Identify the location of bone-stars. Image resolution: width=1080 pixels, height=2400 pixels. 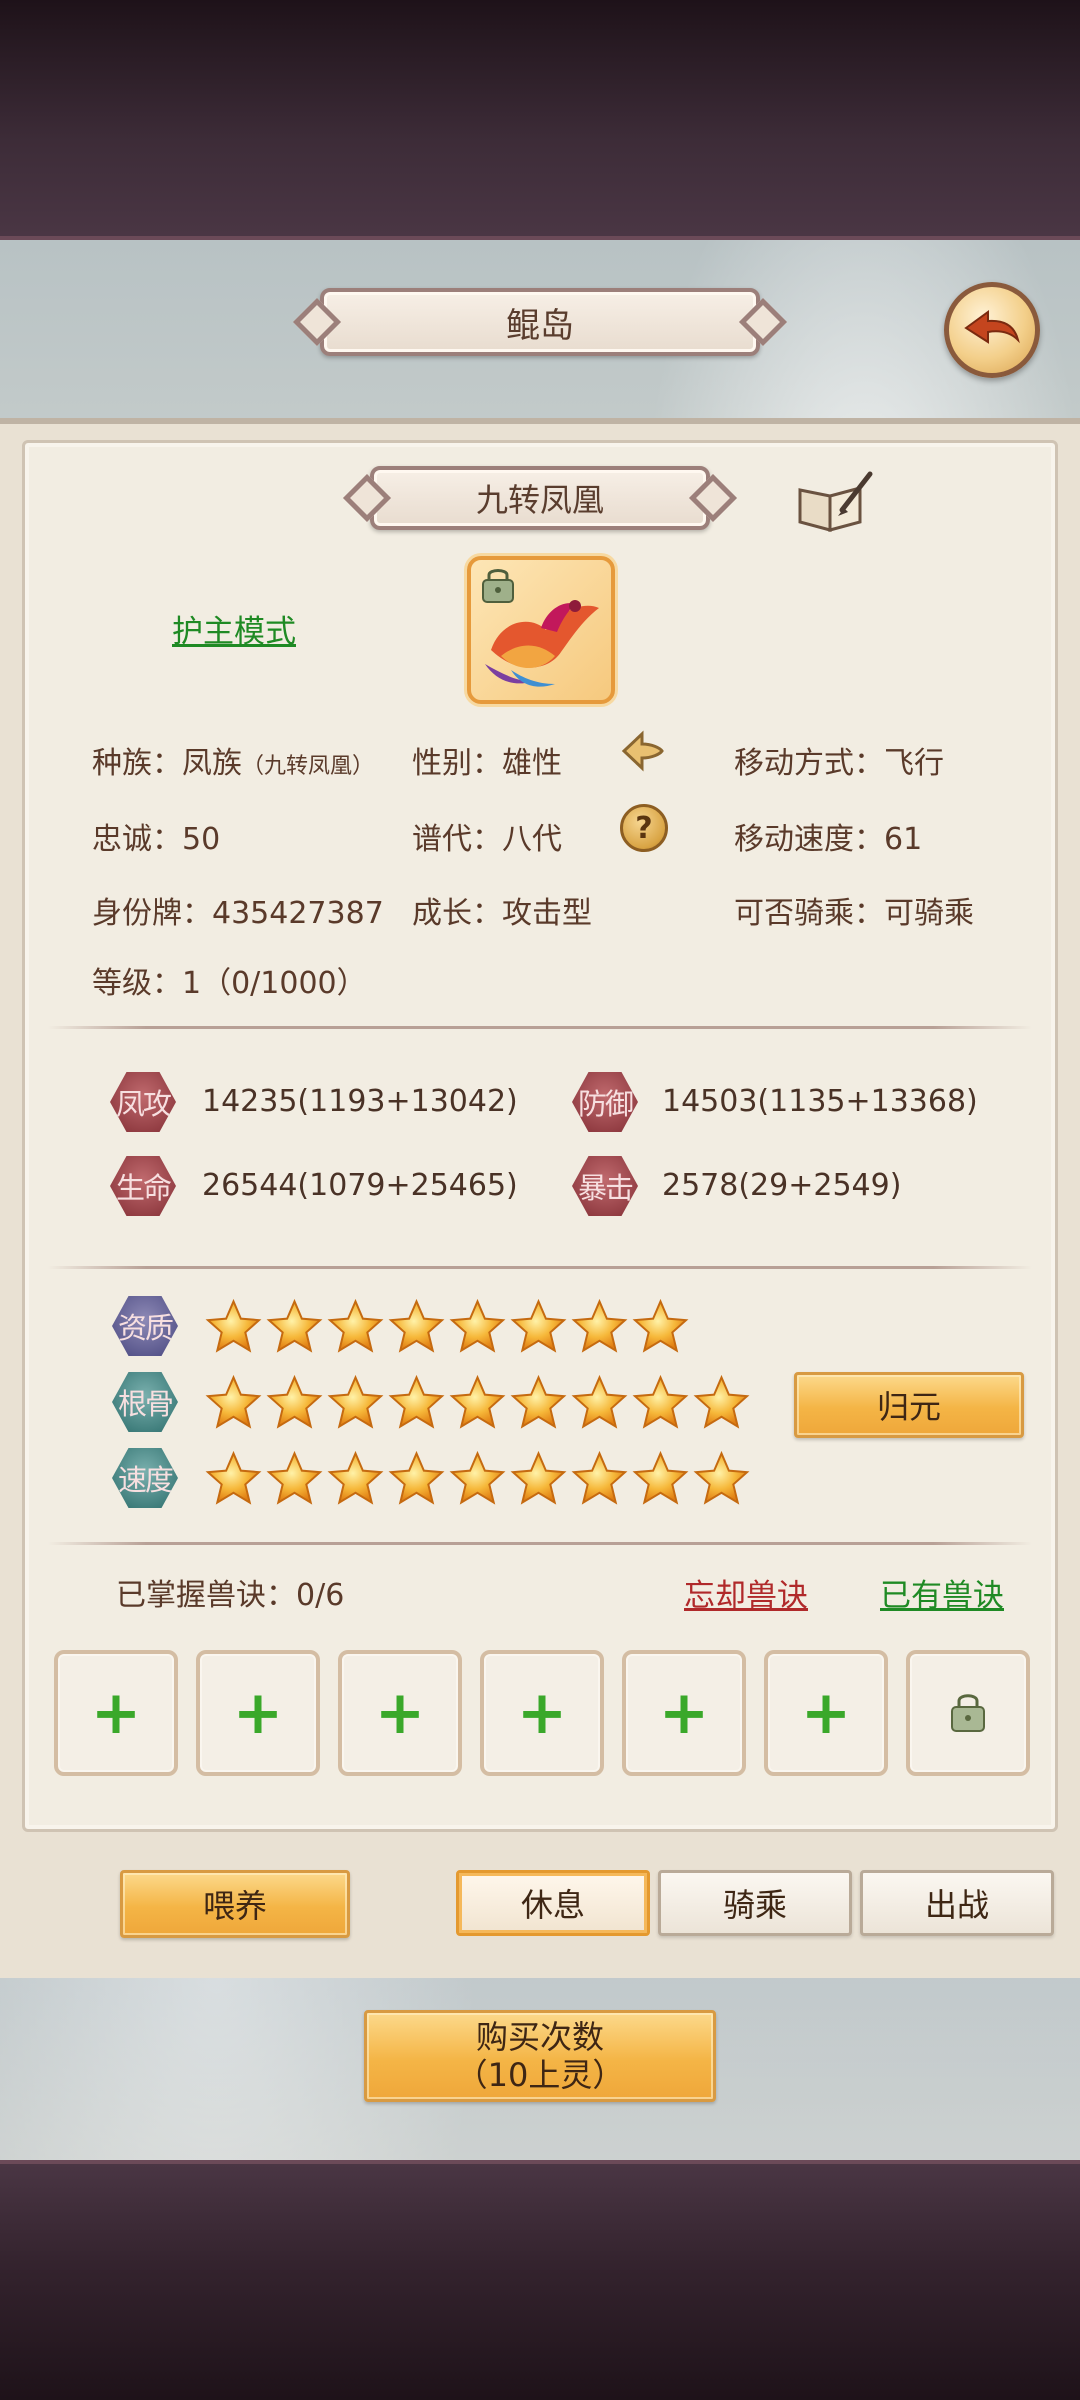
(477, 1403).